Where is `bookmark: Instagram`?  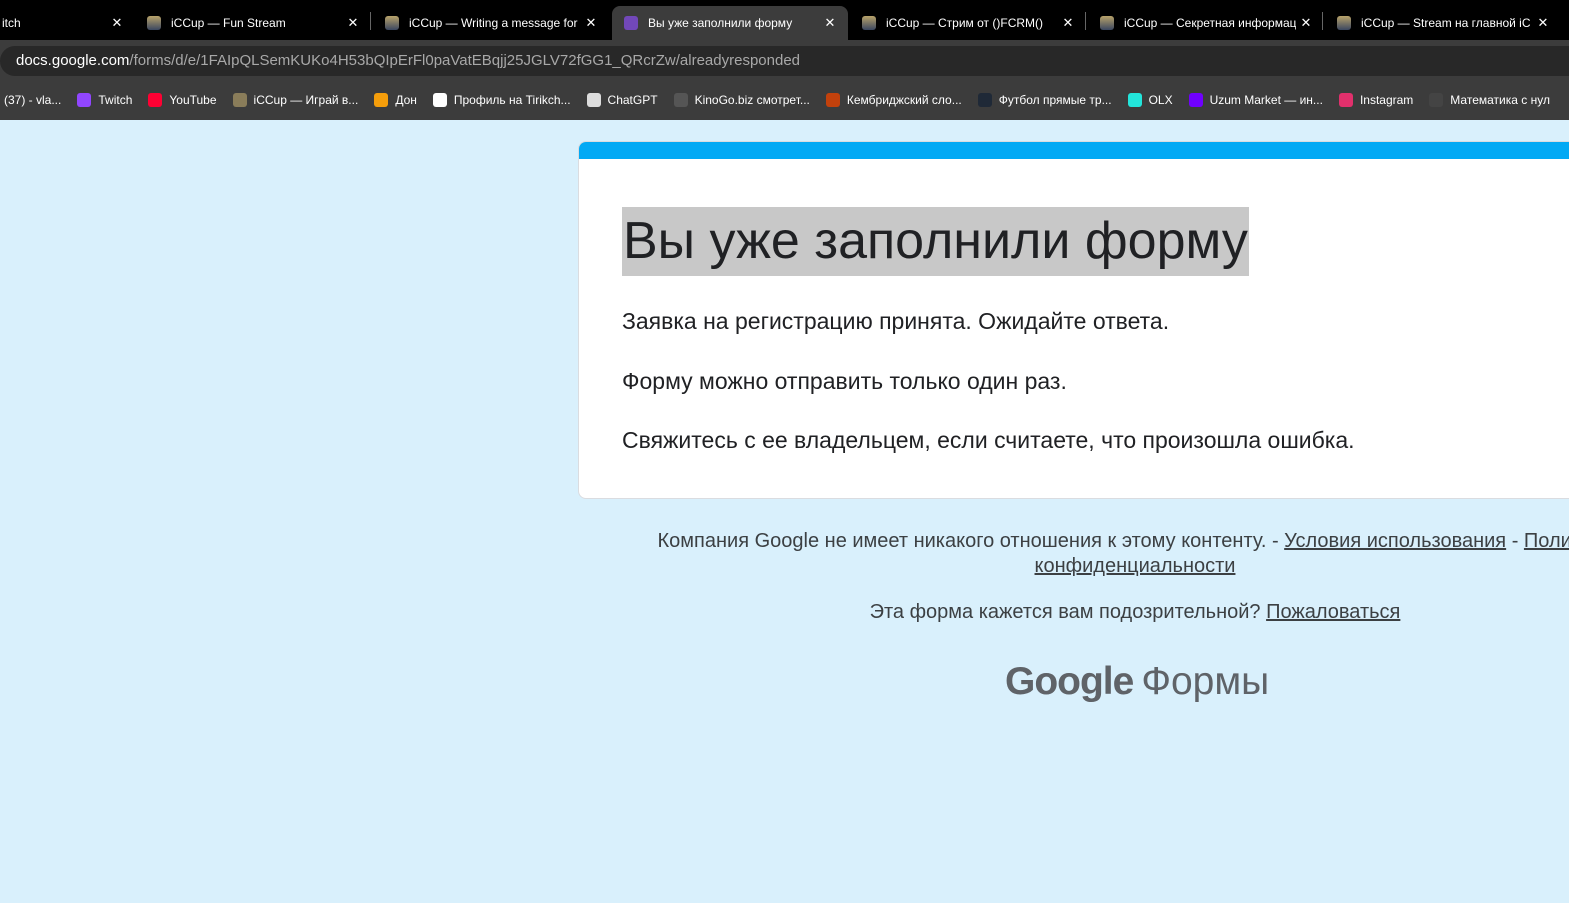 bookmark: Instagram is located at coordinates (1376, 100).